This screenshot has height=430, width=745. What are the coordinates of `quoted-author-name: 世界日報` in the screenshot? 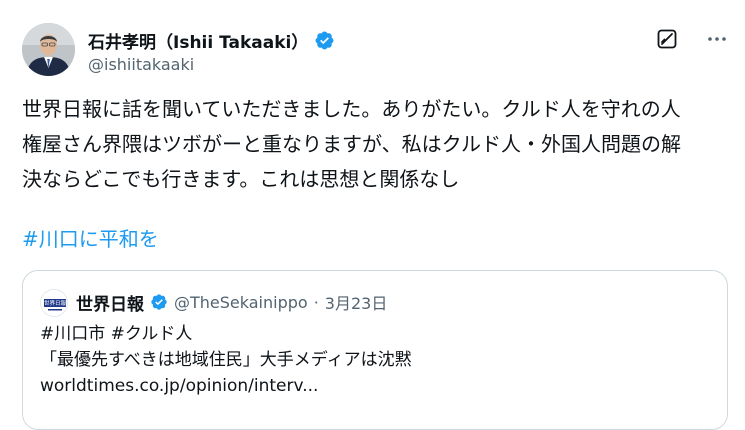 It's located at (110, 302).